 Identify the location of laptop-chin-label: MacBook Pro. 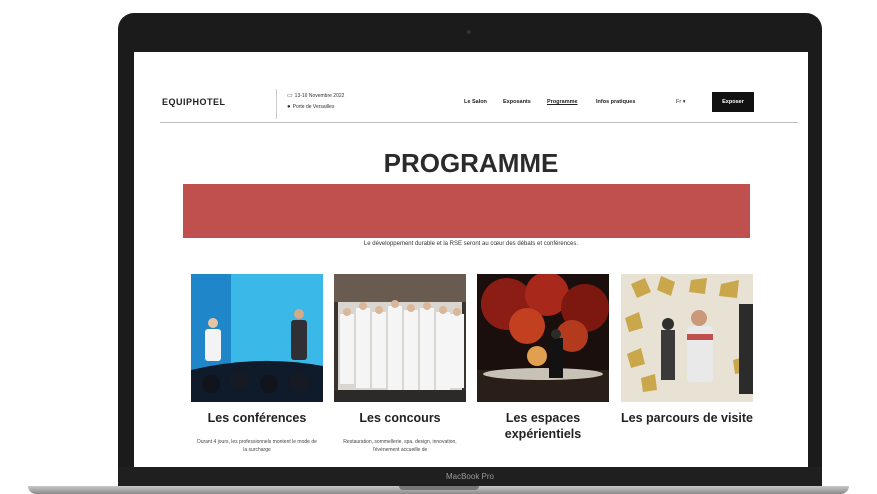
(470, 476).